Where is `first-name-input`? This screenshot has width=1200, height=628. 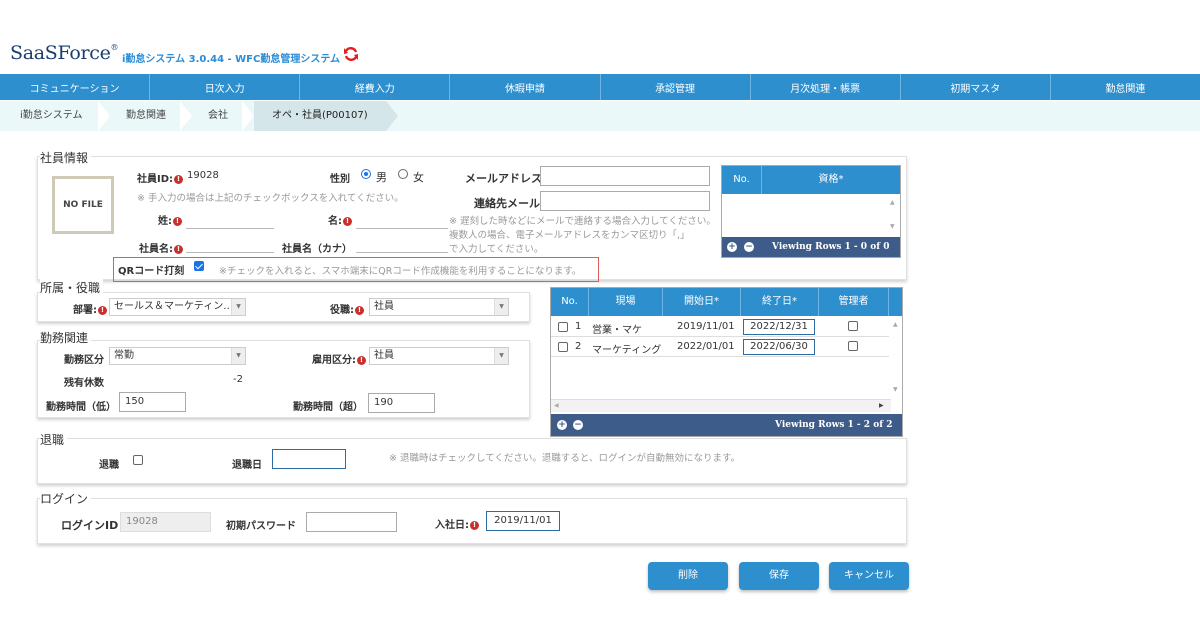 first-name-input is located at coordinates (402, 220).